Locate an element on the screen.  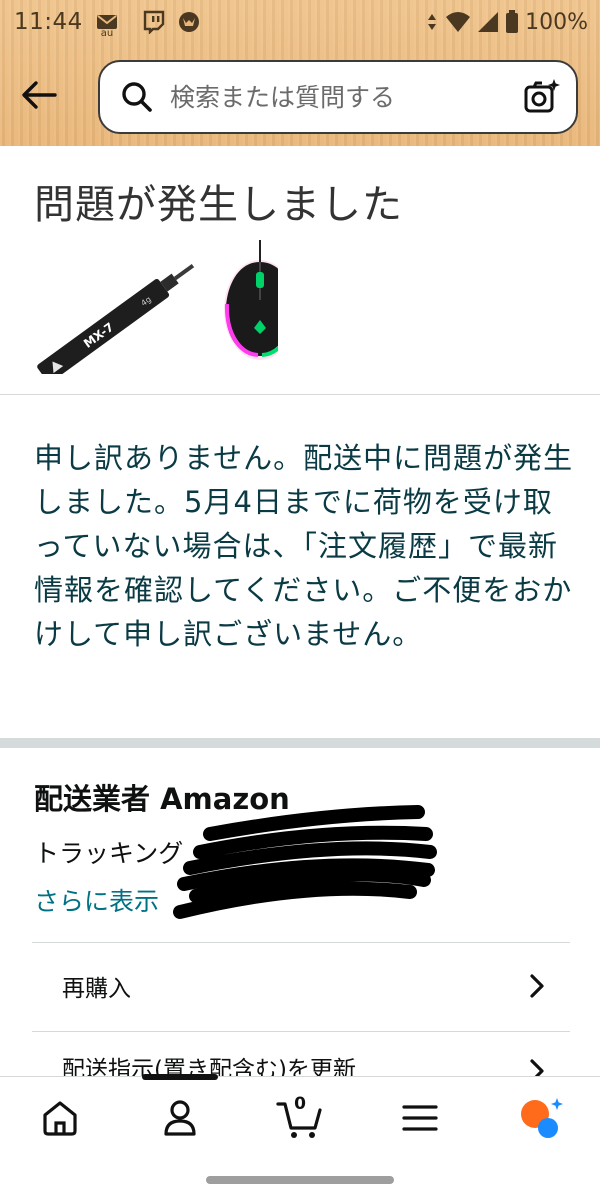
section-divider is located at coordinates (300, 394).